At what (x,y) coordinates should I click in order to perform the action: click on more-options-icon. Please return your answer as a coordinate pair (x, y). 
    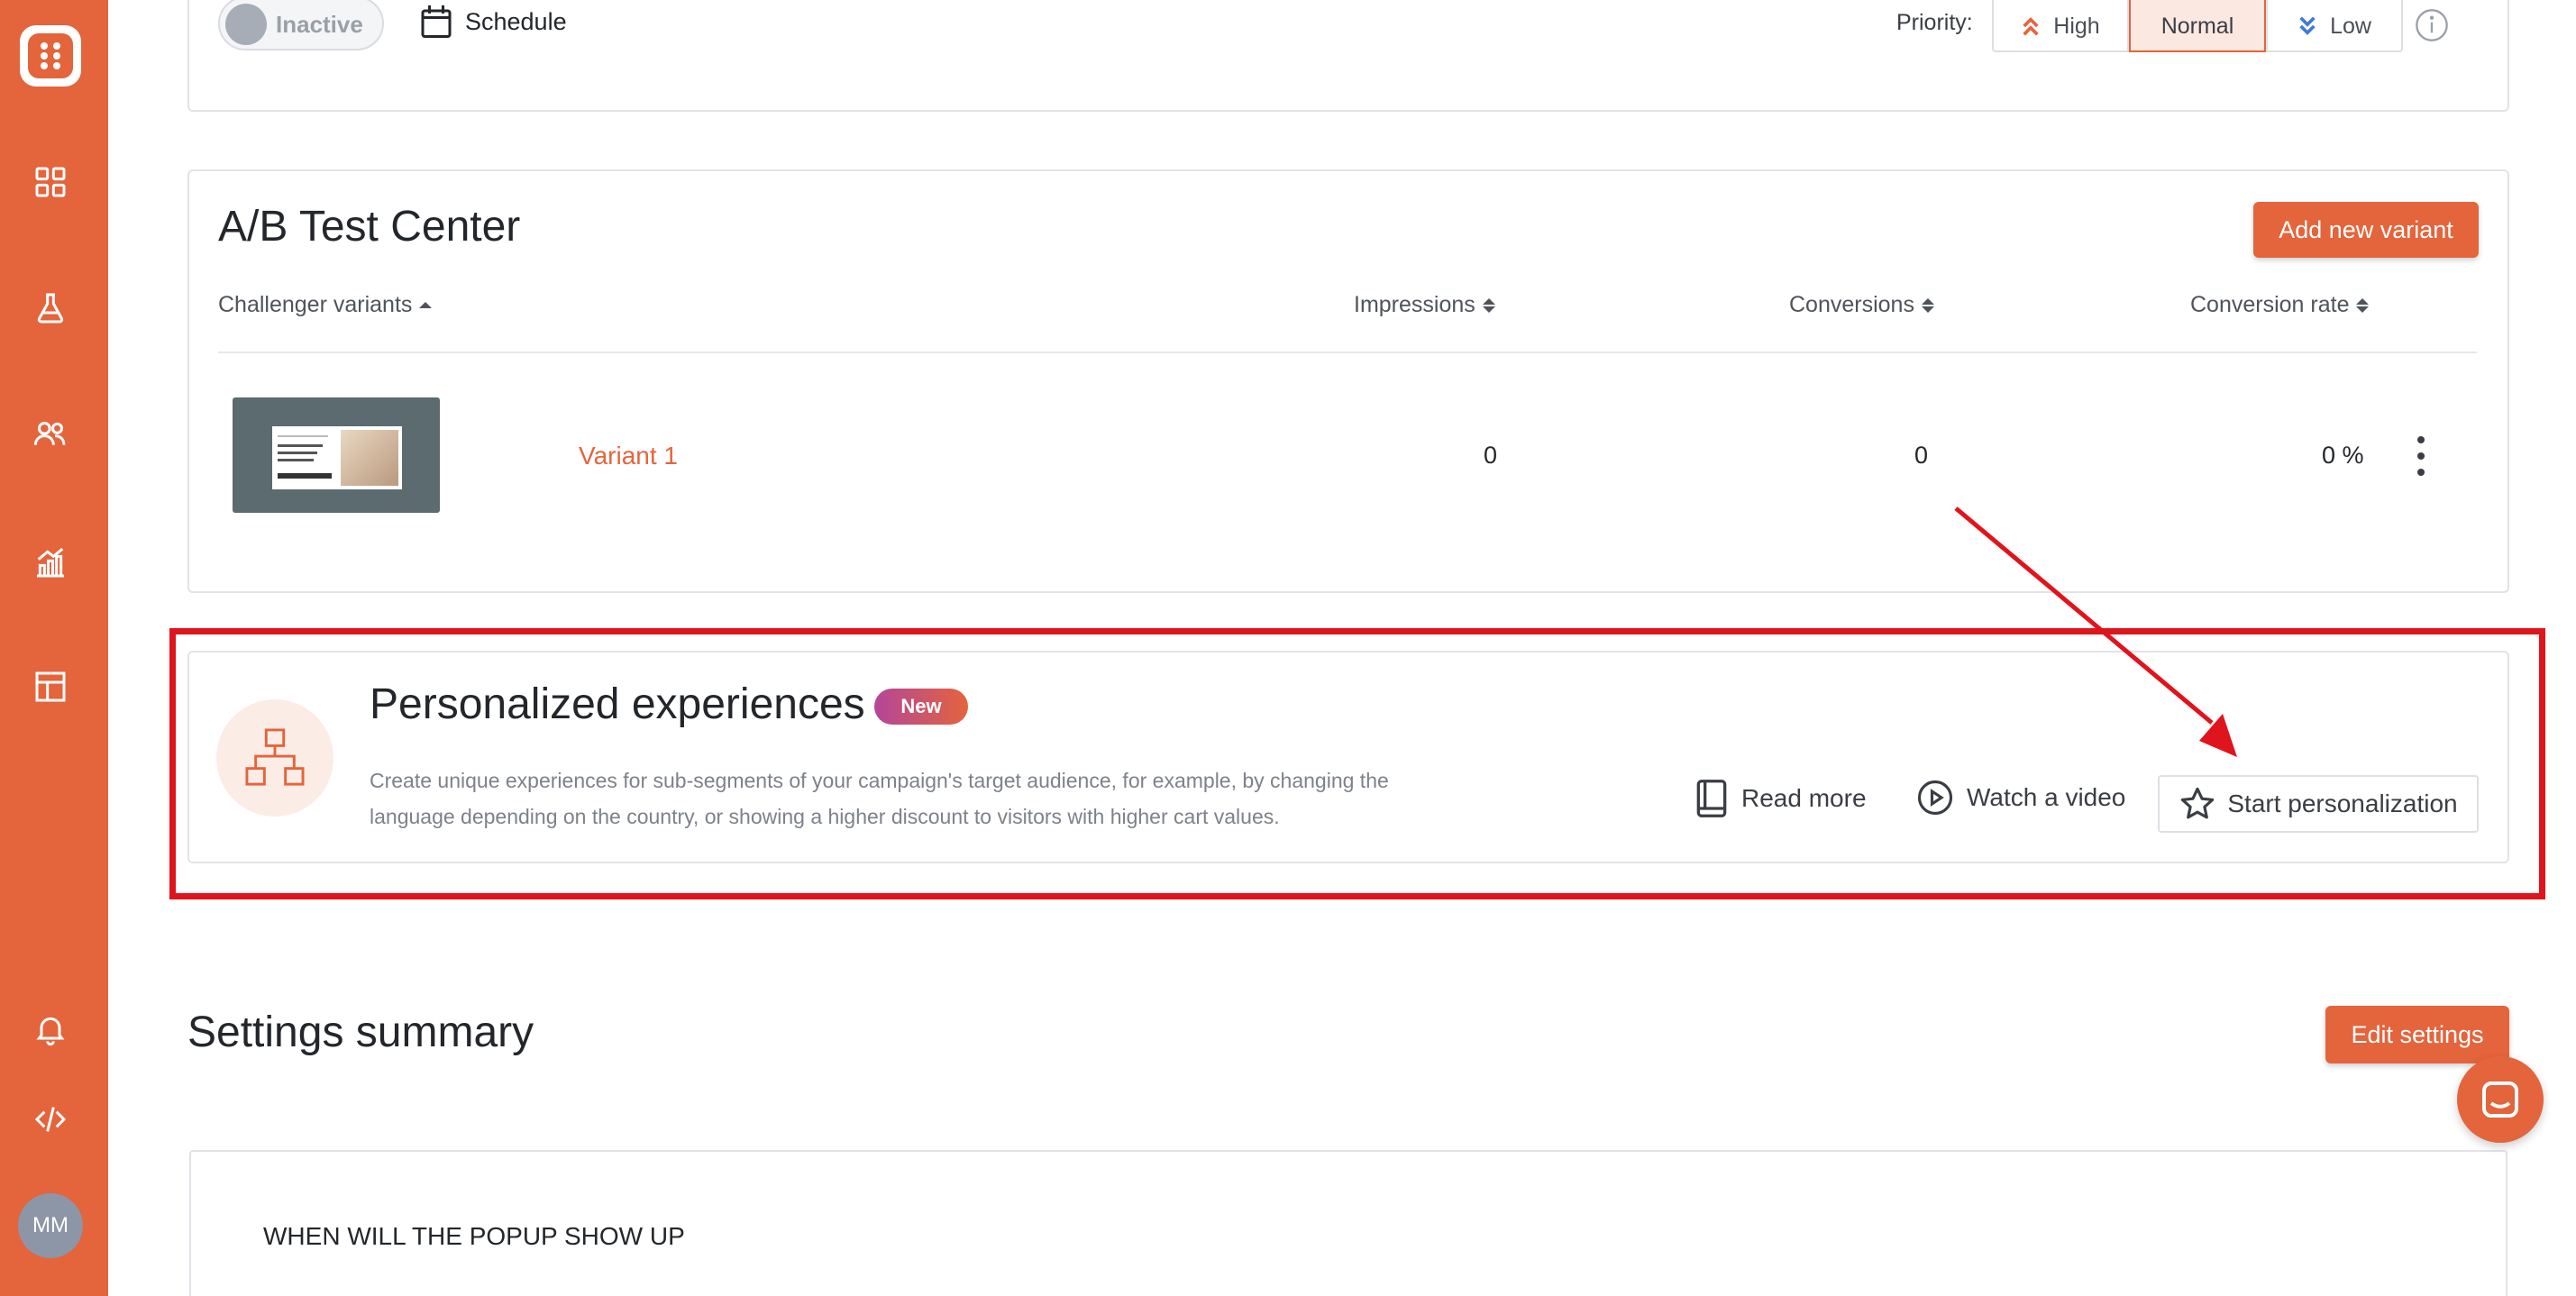
    Looking at the image, I should click on (2421, 456).